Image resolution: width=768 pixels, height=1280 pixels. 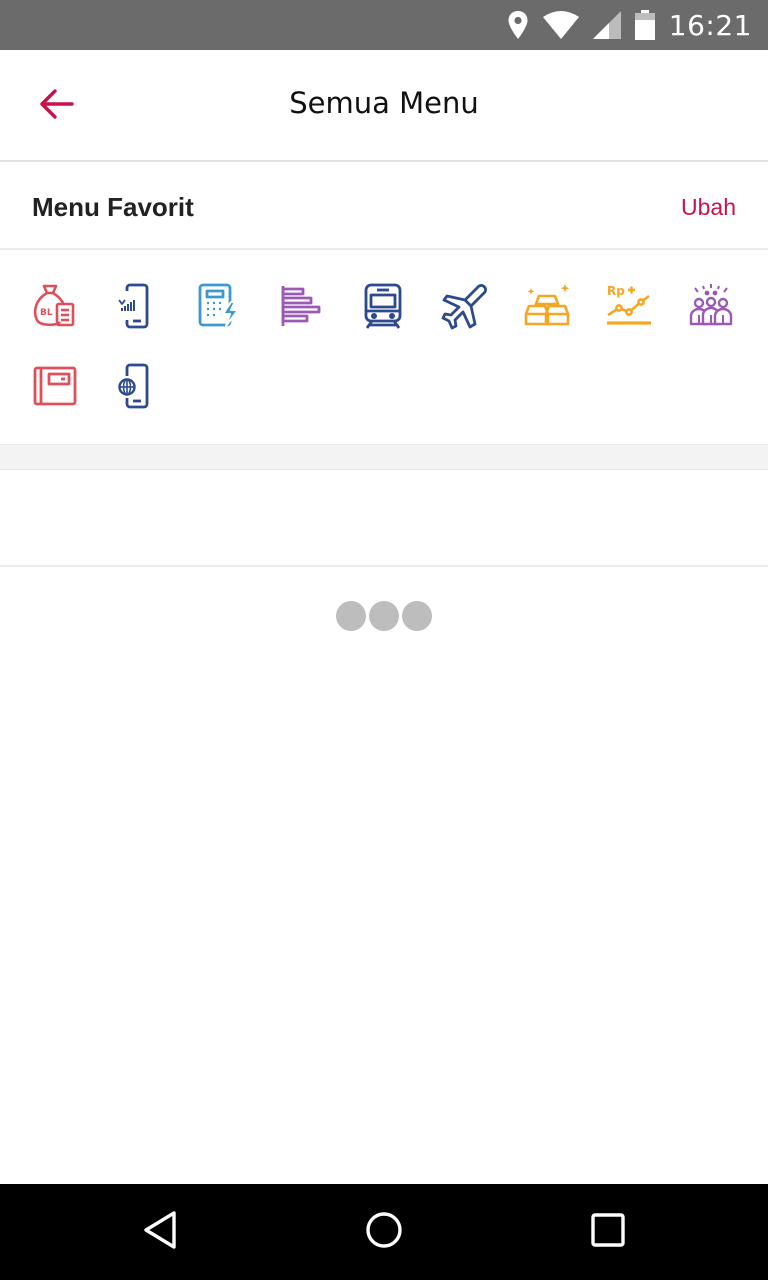 I want to click on app-bar: Semua Menu, so click(x=384, y=106).